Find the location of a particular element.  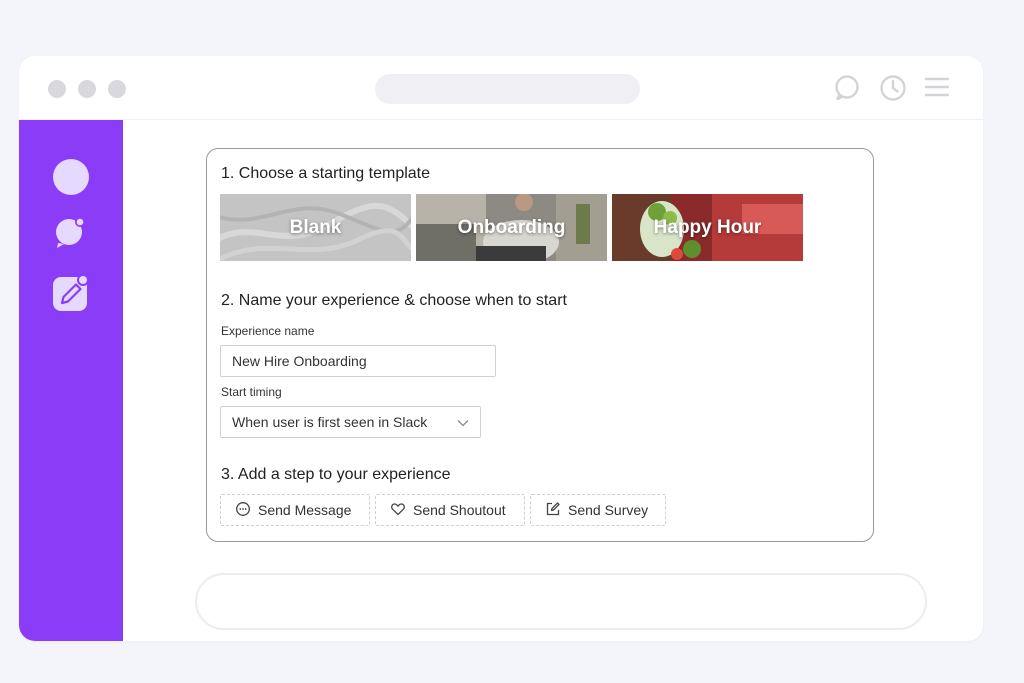

avatar-icon is located at coordinates (71, 179).